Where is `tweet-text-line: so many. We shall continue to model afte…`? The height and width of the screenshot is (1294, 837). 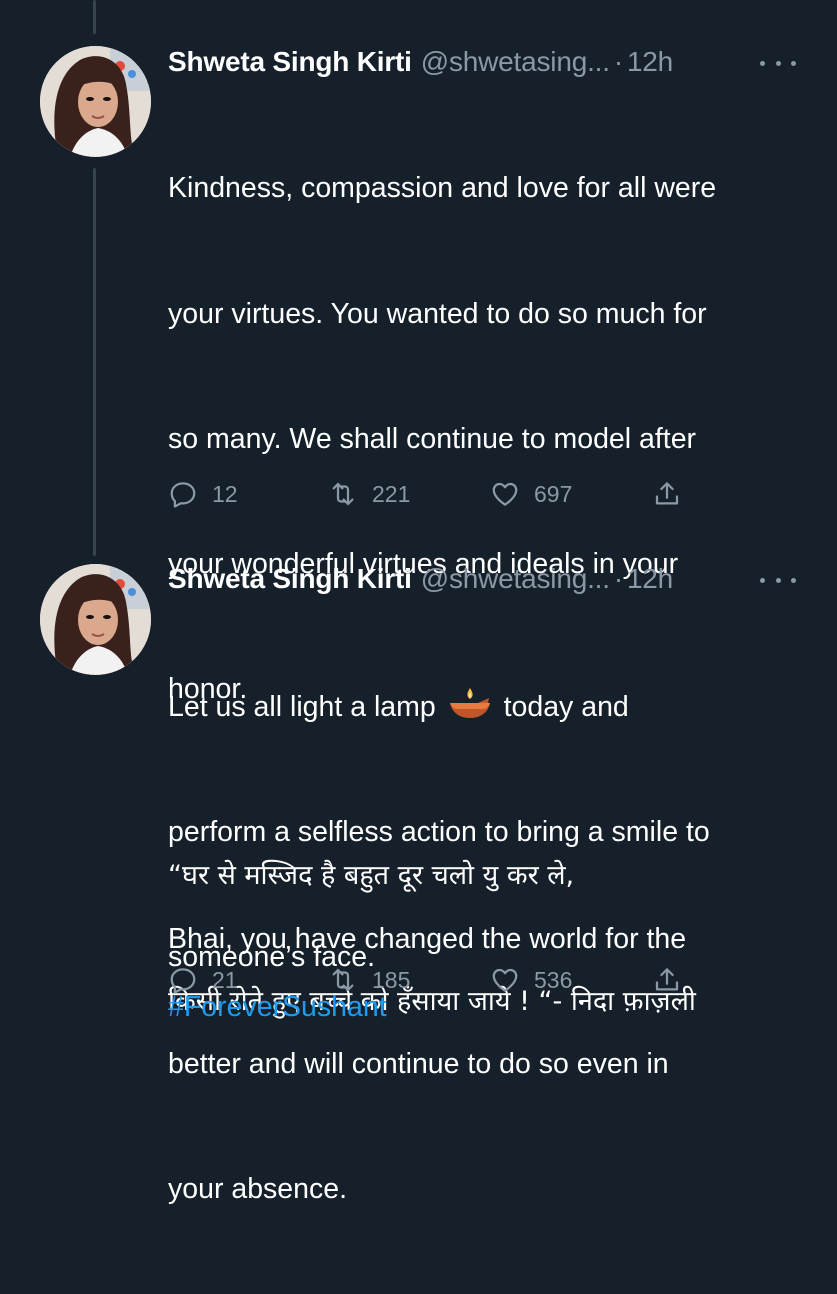
tweet-text-line: so many. We shall continue to model afte… is located at coordinates (432, 438).